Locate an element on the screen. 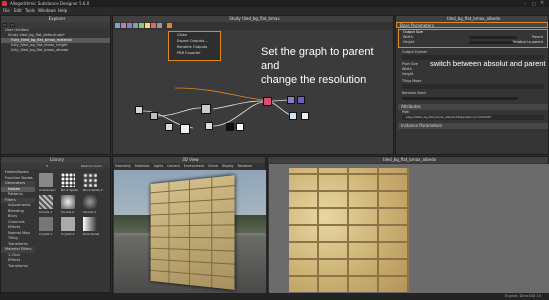  minimize-icon: – is located at coordinates (525, 3).